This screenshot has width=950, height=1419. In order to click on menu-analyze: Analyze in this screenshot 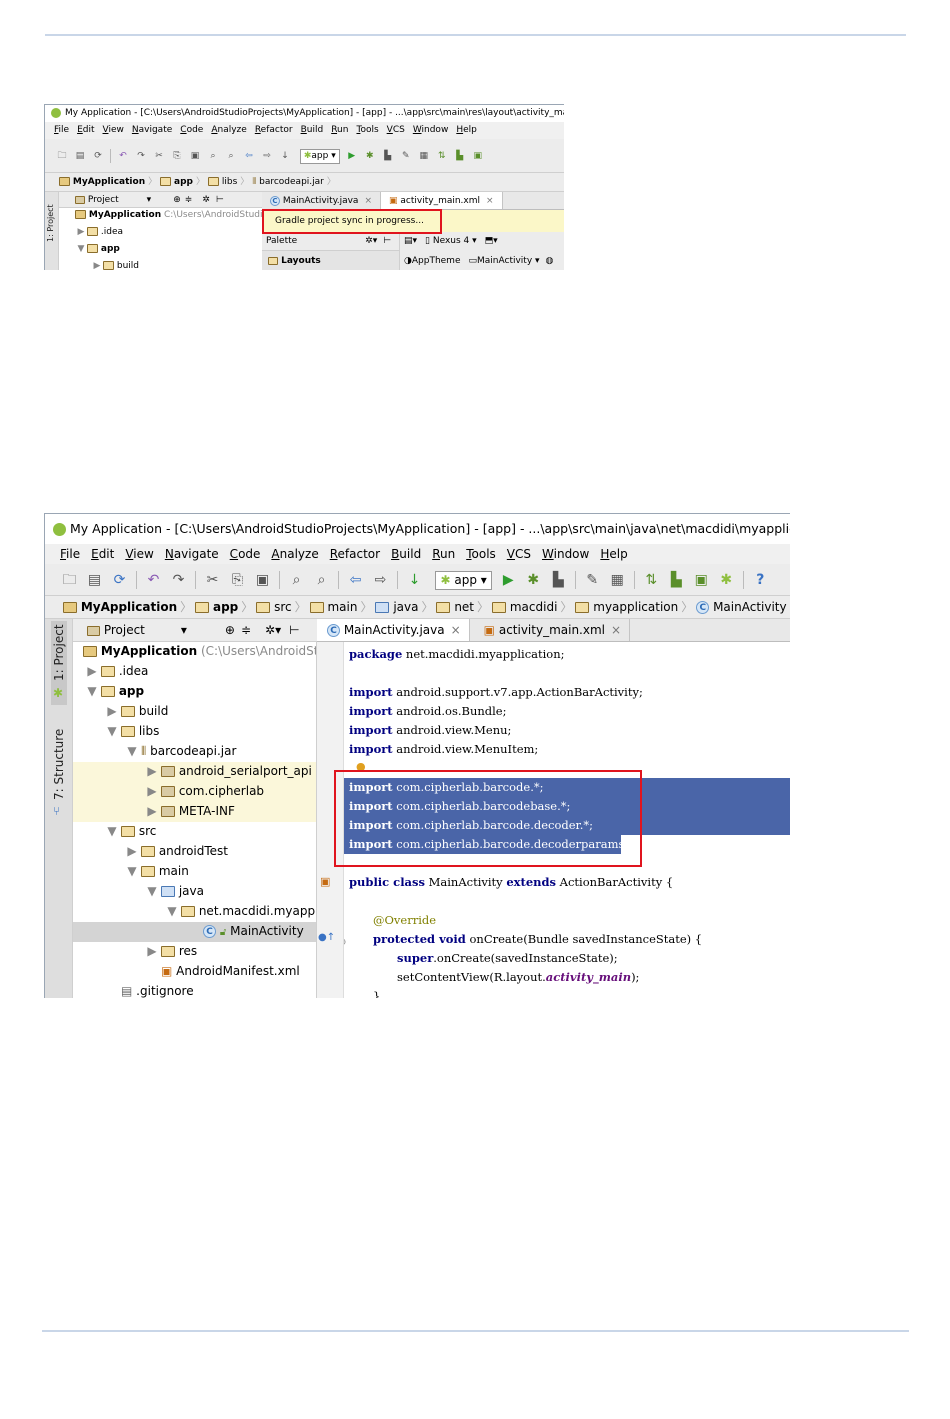, I will do `click(228, 130)`.